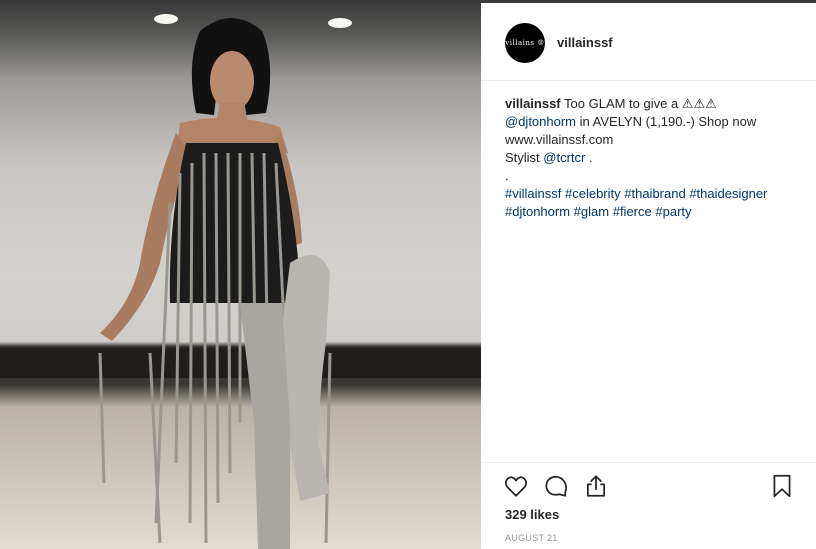  Describe the element at coordinates (522, 157) in the screenshot. I see `caption-text: Stylist` at that location.